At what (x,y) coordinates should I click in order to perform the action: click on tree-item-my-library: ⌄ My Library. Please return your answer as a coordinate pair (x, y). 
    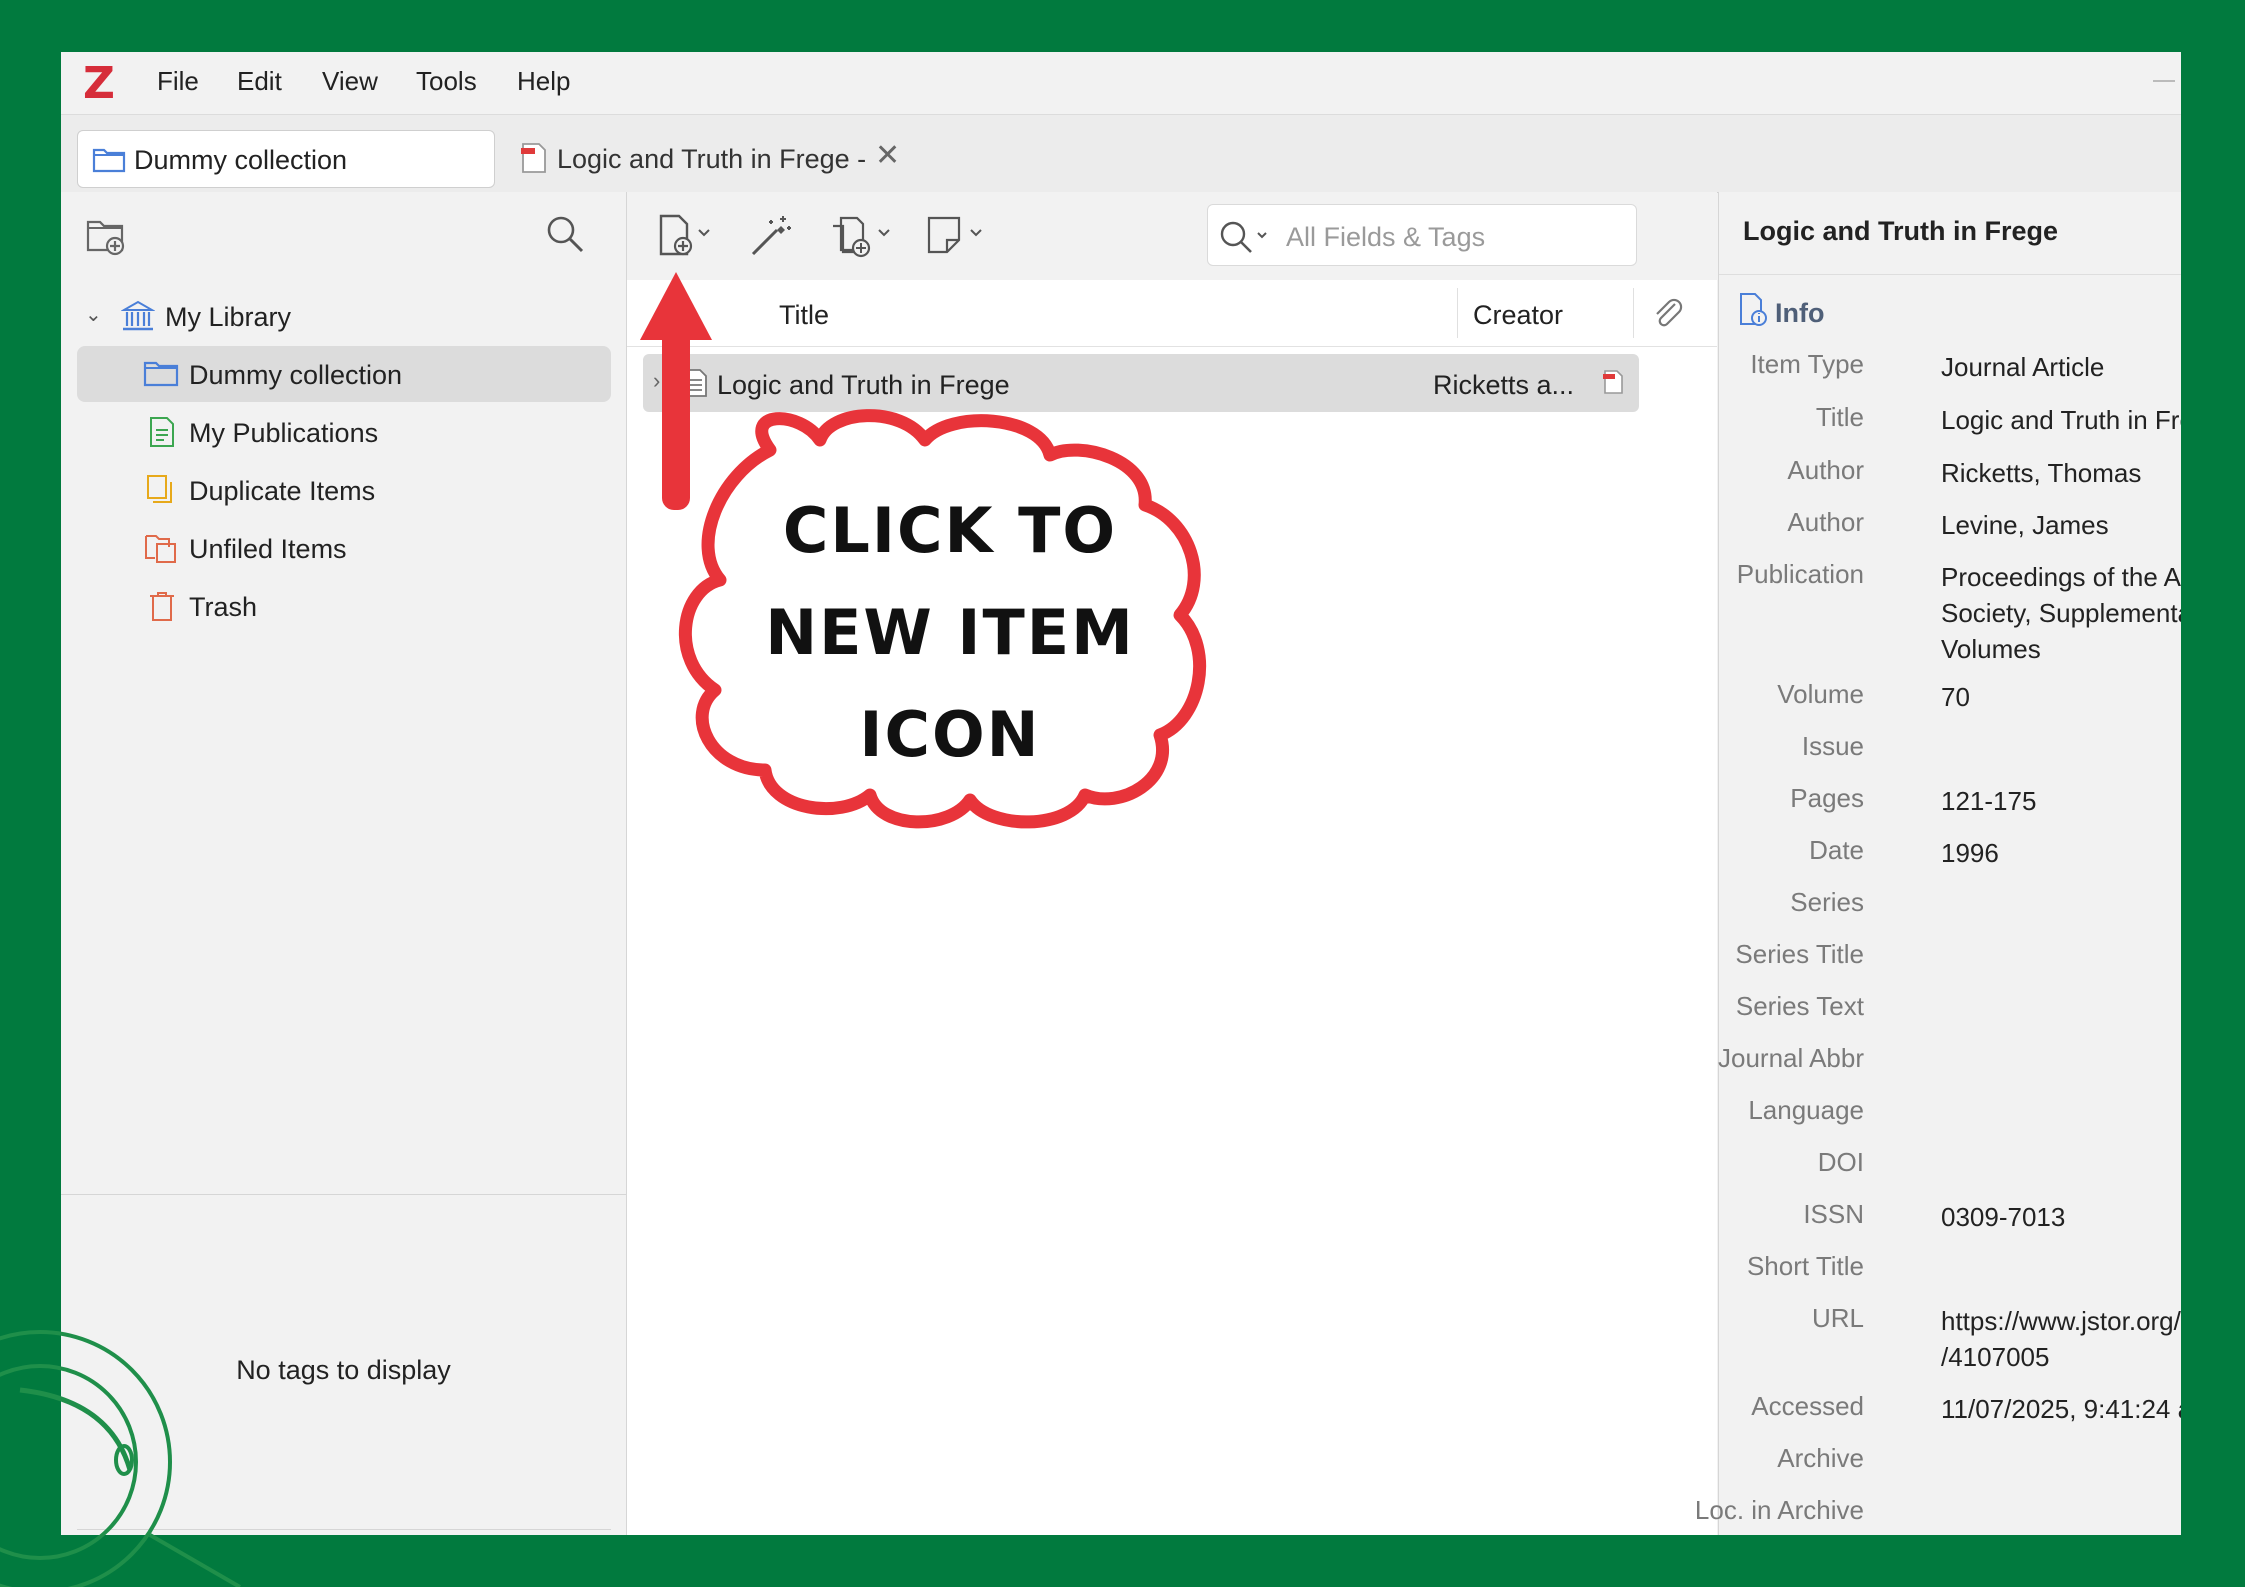
    Looking at the image, I should click on (344, 316).